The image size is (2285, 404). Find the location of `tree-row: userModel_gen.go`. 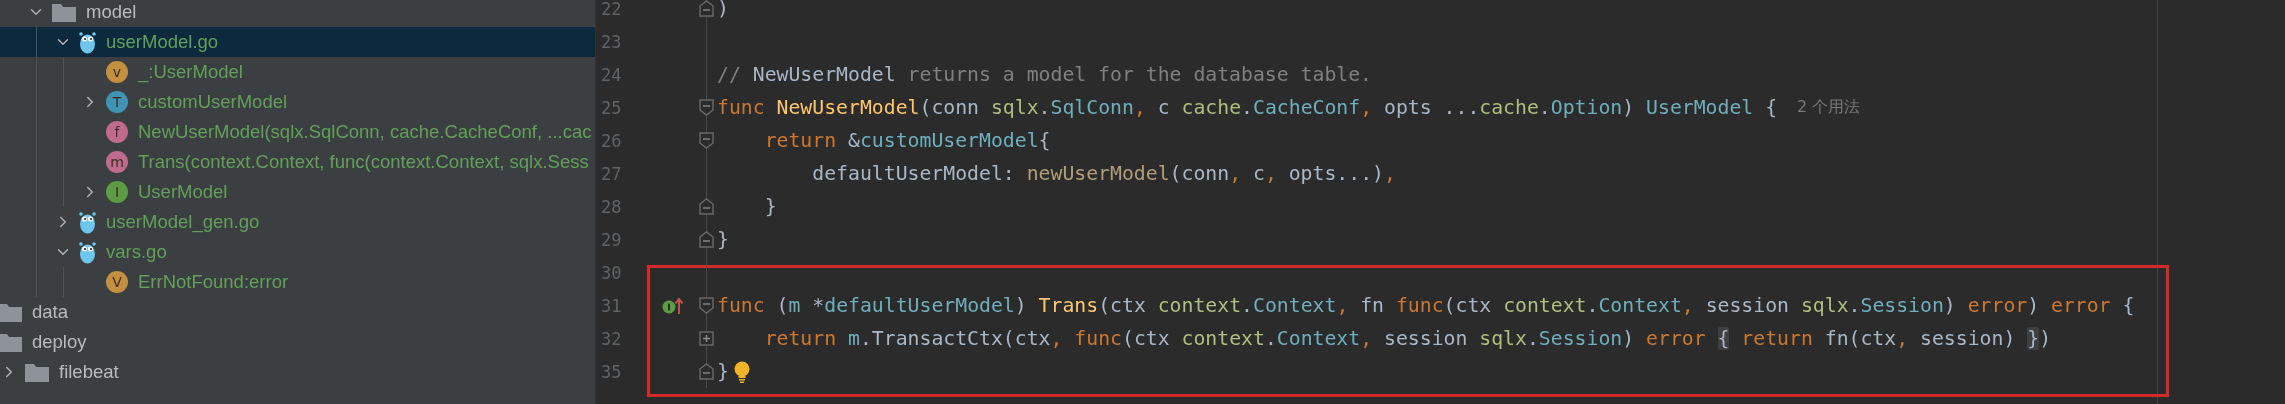

tree-row: userModel_gen.go is located at coordinates (297, 222).